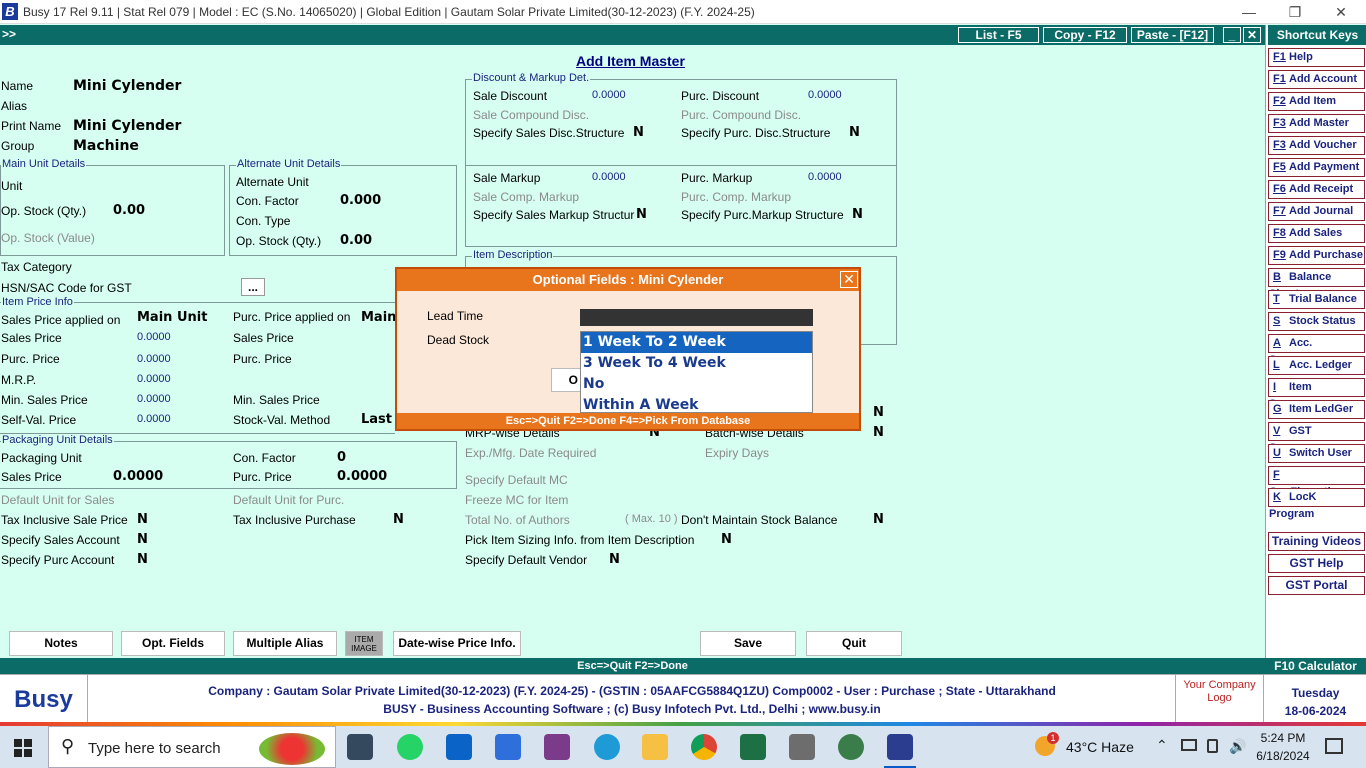 Image resolution: width=1366 pixels, height=768 pixels. What do you see at coordinates (172, 317) in the screenshot?
I see `sales-price-applied-field: Main Unit` at bounding box center [172, 317].